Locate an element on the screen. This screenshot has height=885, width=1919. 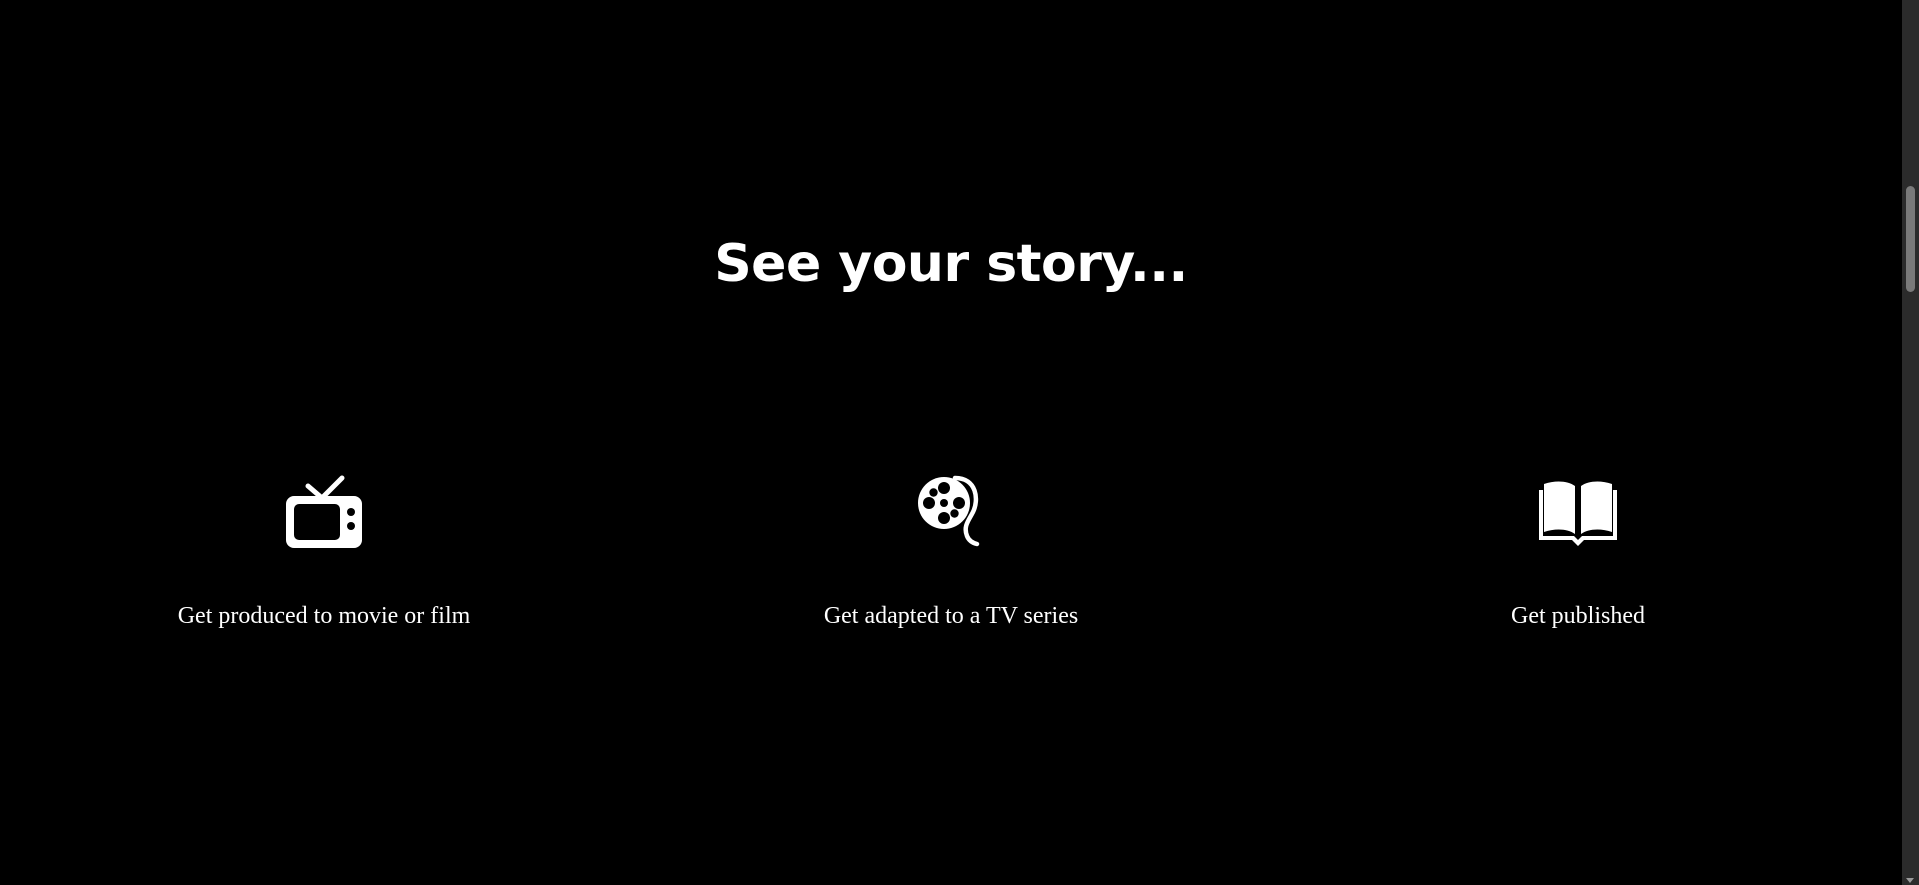
feature-tv-series: Get adapted to a TV series is located at coordinates (951, 545).